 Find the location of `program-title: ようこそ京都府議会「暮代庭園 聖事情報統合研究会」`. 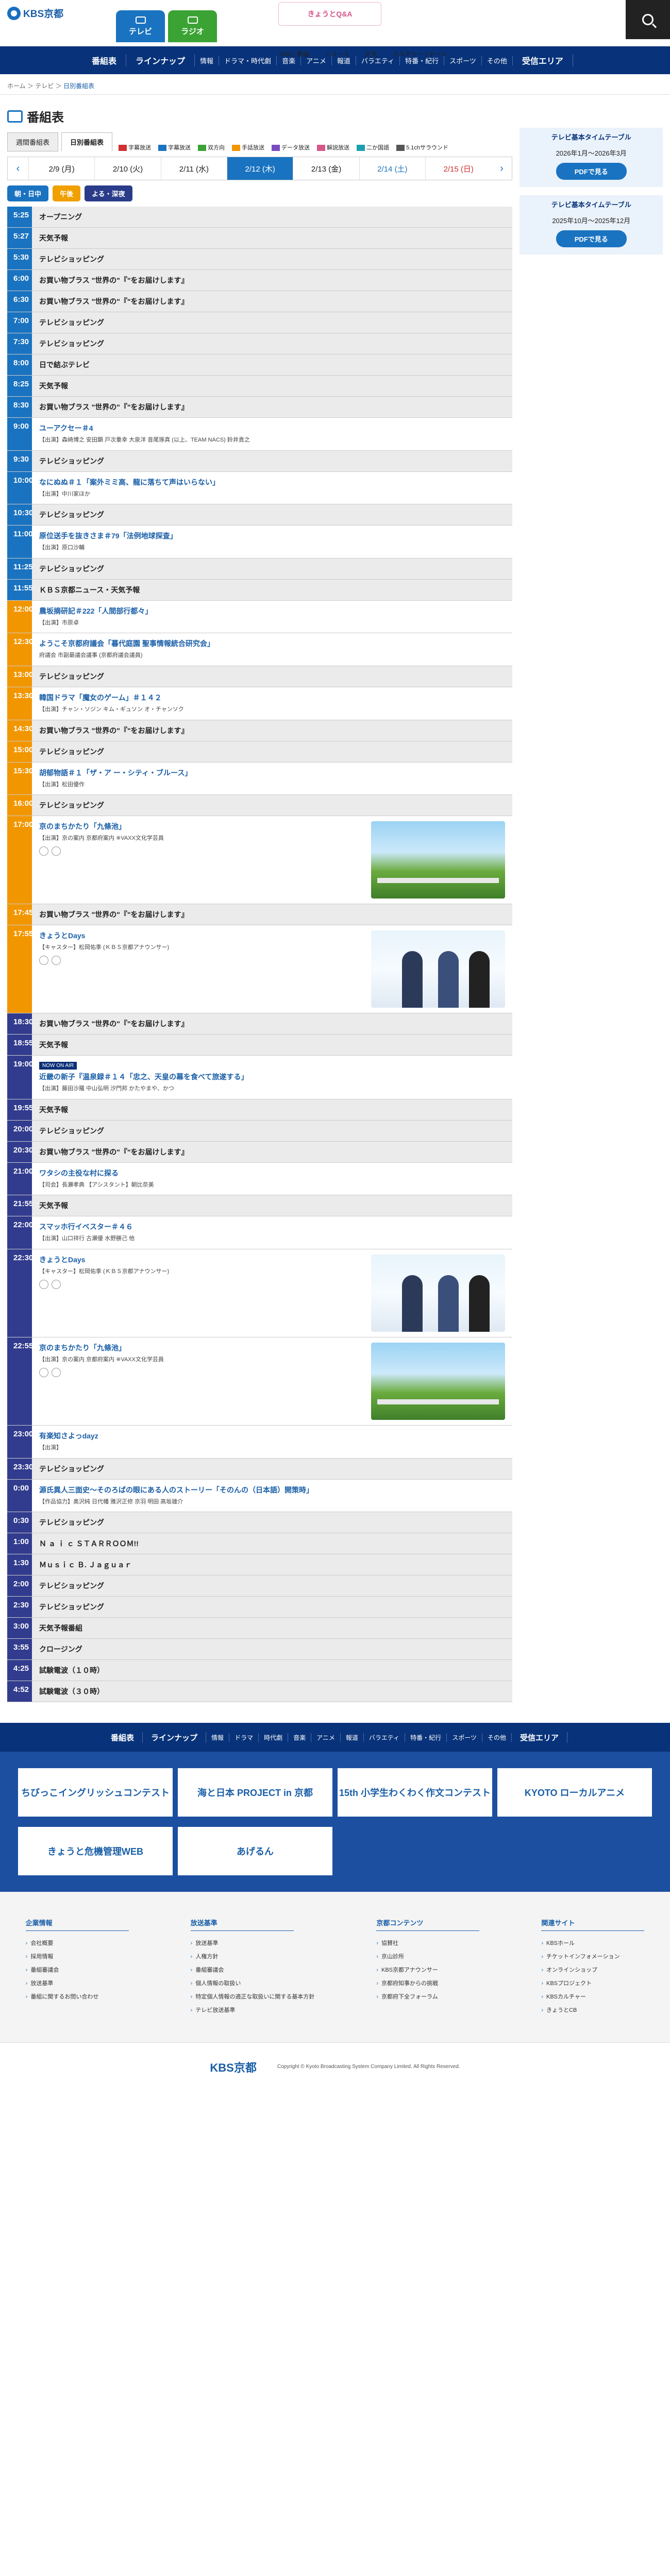

program-title: ようこそ京都府議会「暮代庭園 聖事情報統合研究会」 is located at coordinates (272, 643).